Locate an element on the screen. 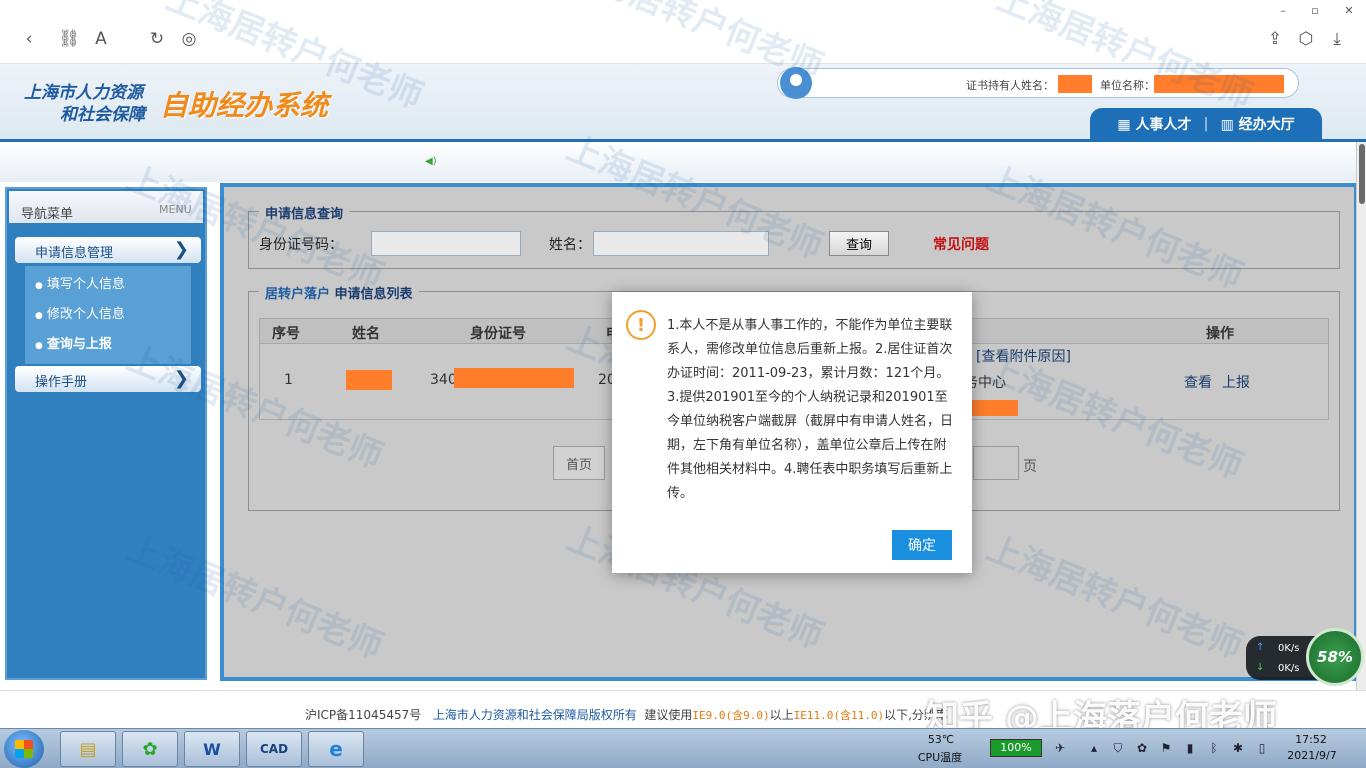 The width and height of the screenshot is (1366, 768). ie-icon: e is located at coordinates (336, 749).